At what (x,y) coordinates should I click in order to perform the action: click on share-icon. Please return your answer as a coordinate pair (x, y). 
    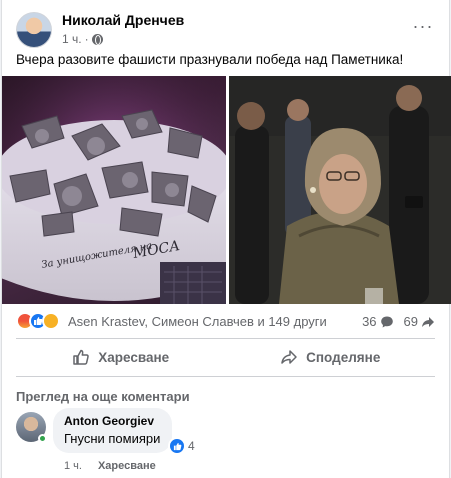
    Looking at the image, I should click on (428, 321).